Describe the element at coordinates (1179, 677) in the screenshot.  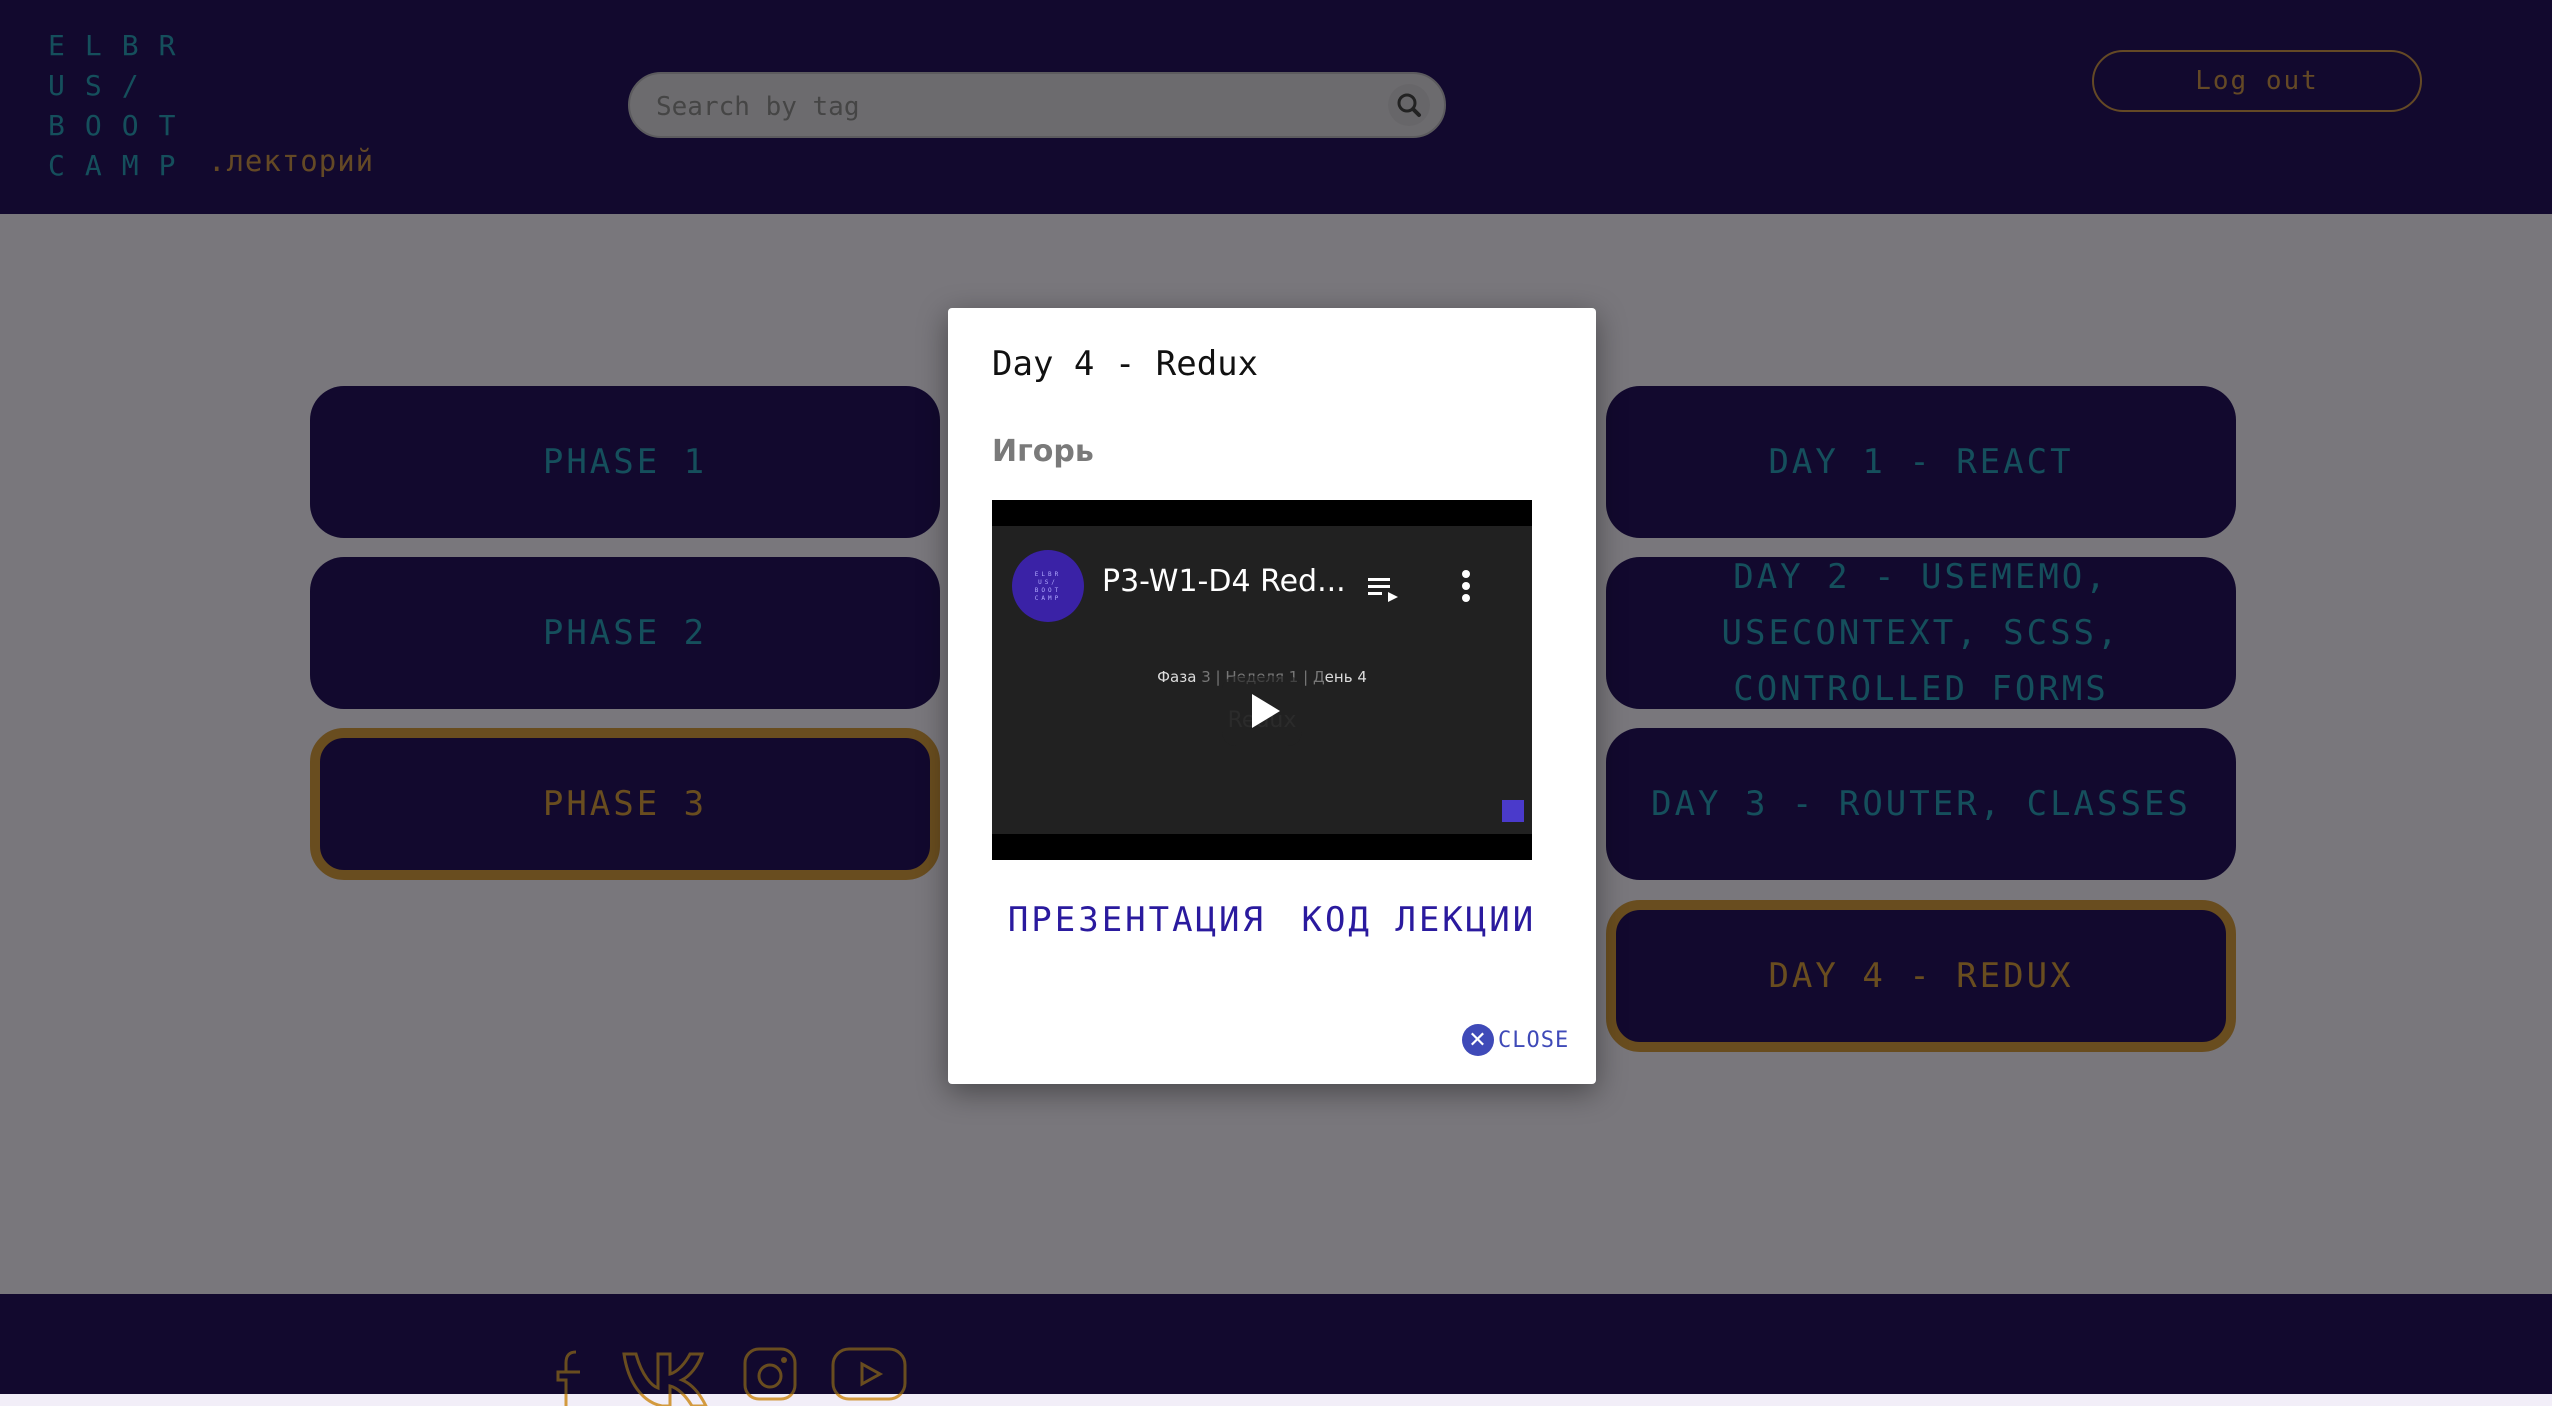
I see `video-subtitle-prefix: Фаза` at that location.